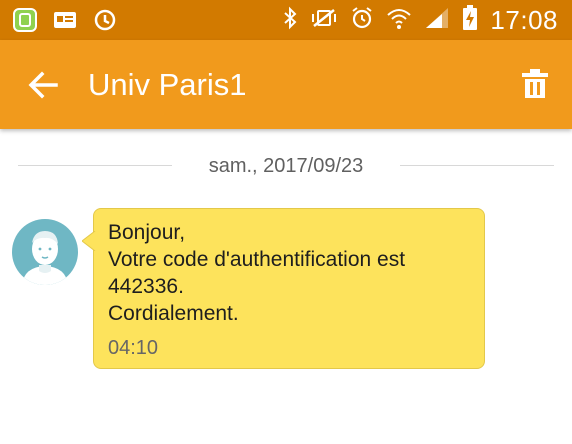 This screenshot has height=444, width=572. What do you see at coordinates (437, 20) in the screenshot?
I see `signal-icon` at bounding box center [437, 20].